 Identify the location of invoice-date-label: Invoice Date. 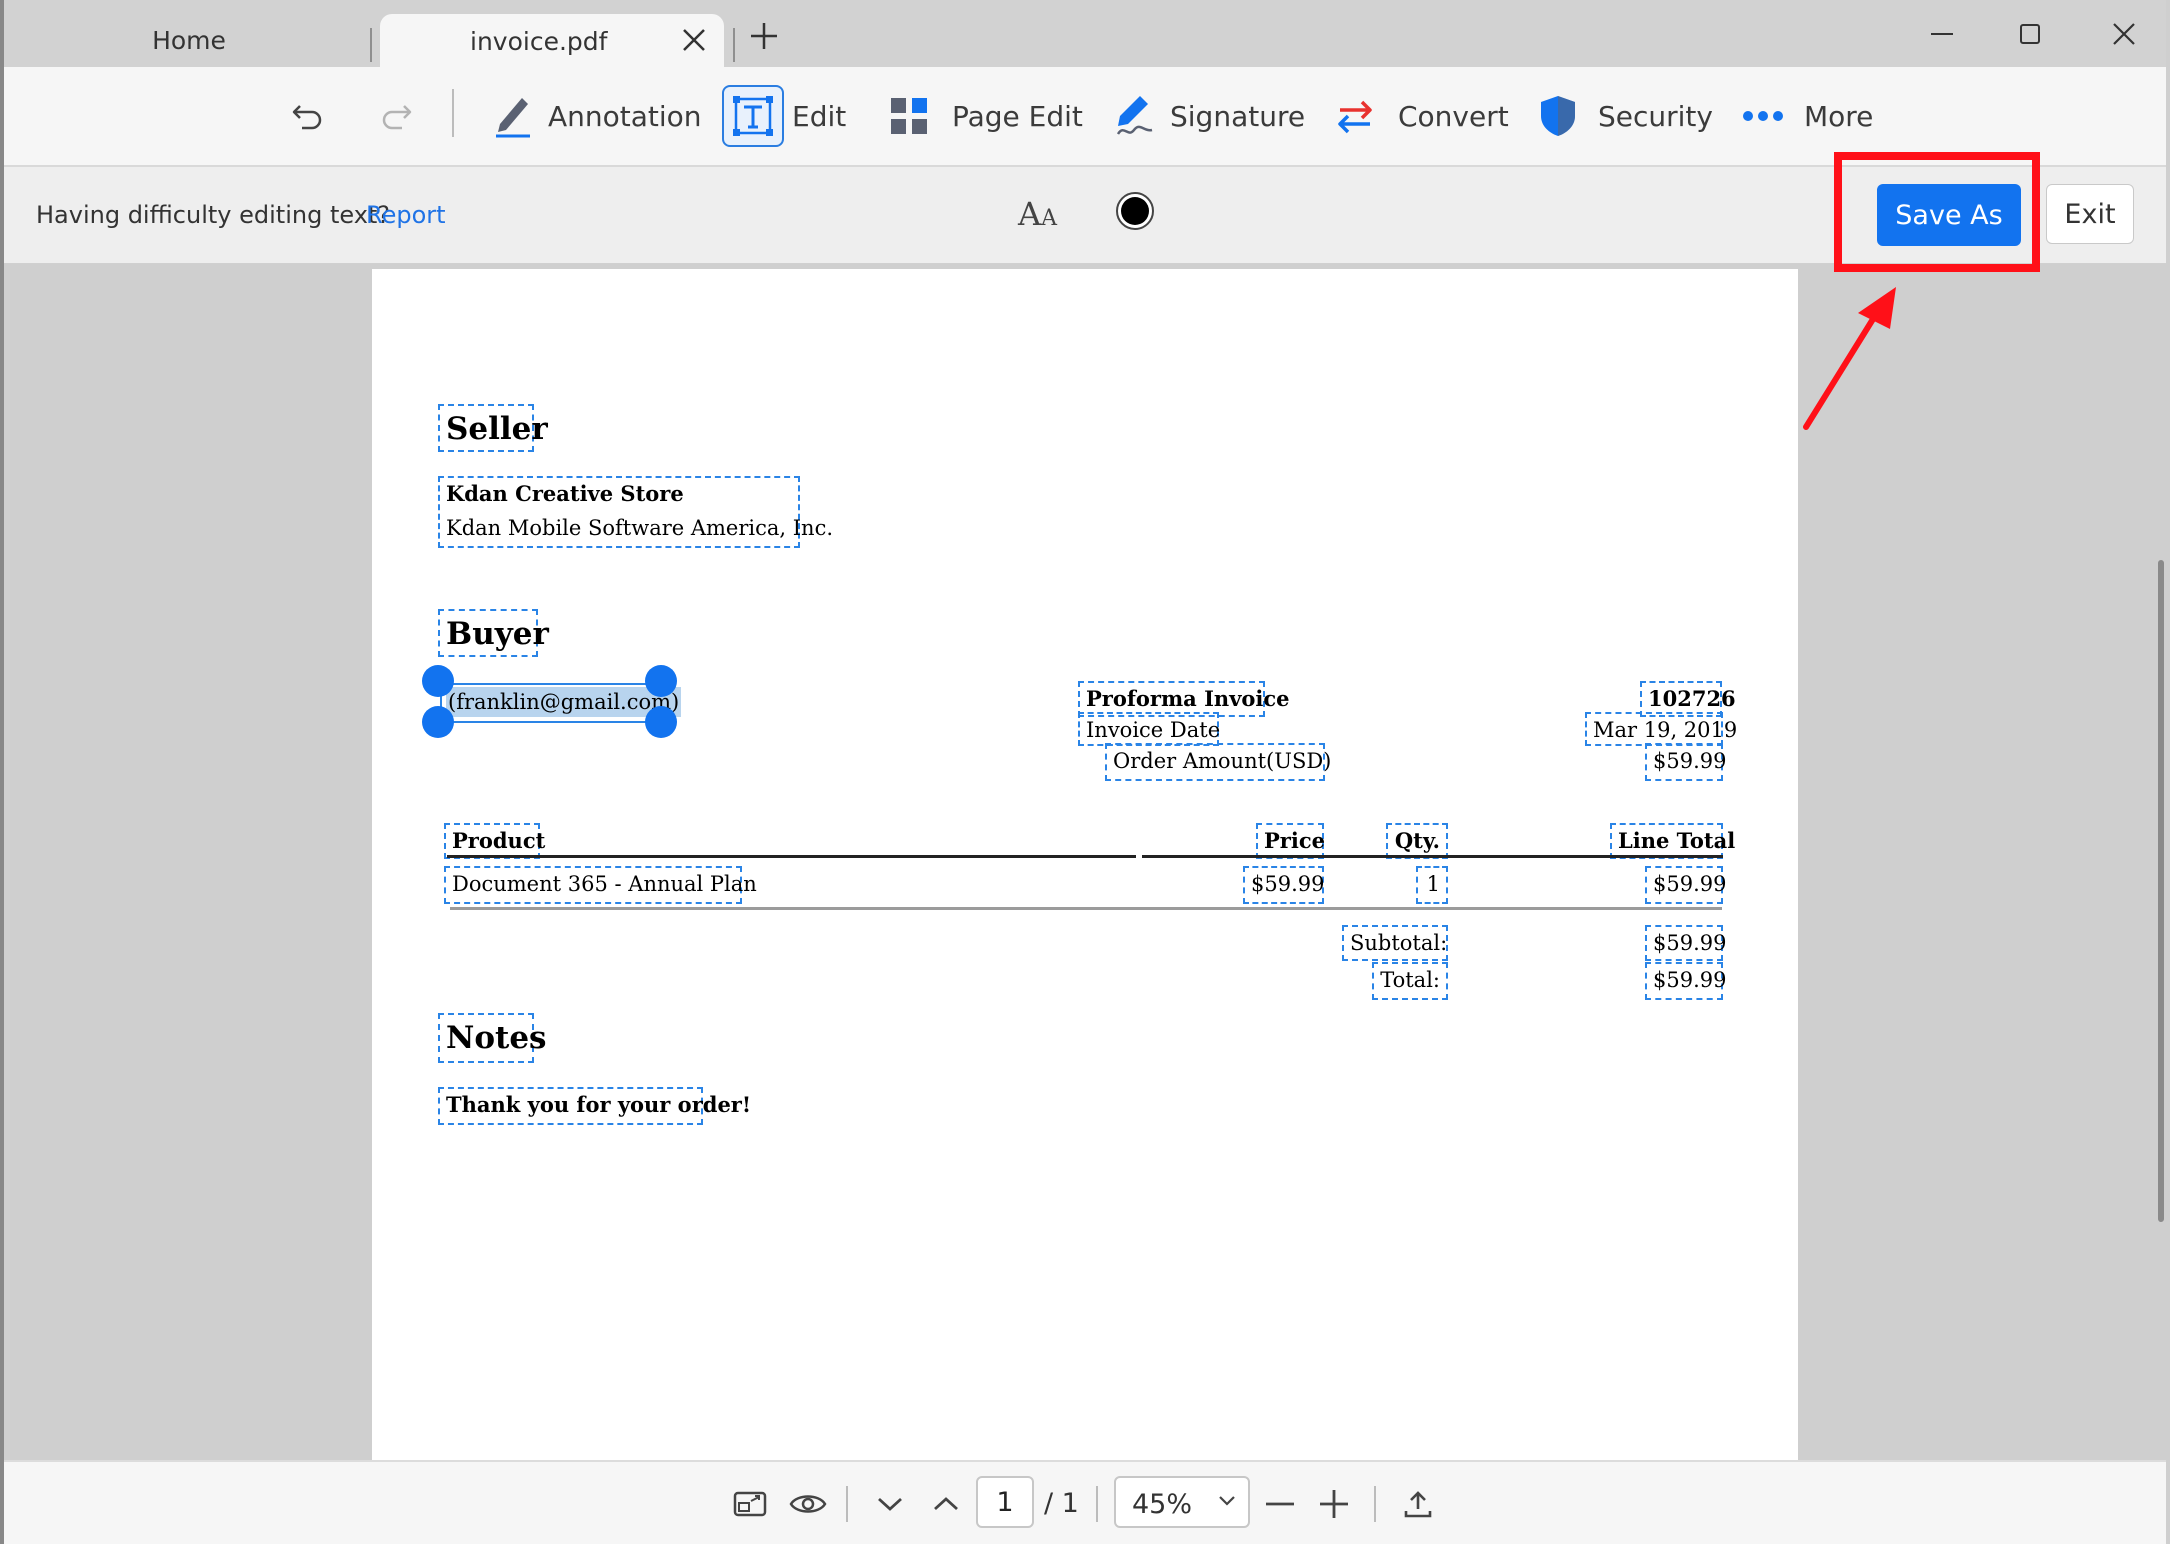
(1149, 729).